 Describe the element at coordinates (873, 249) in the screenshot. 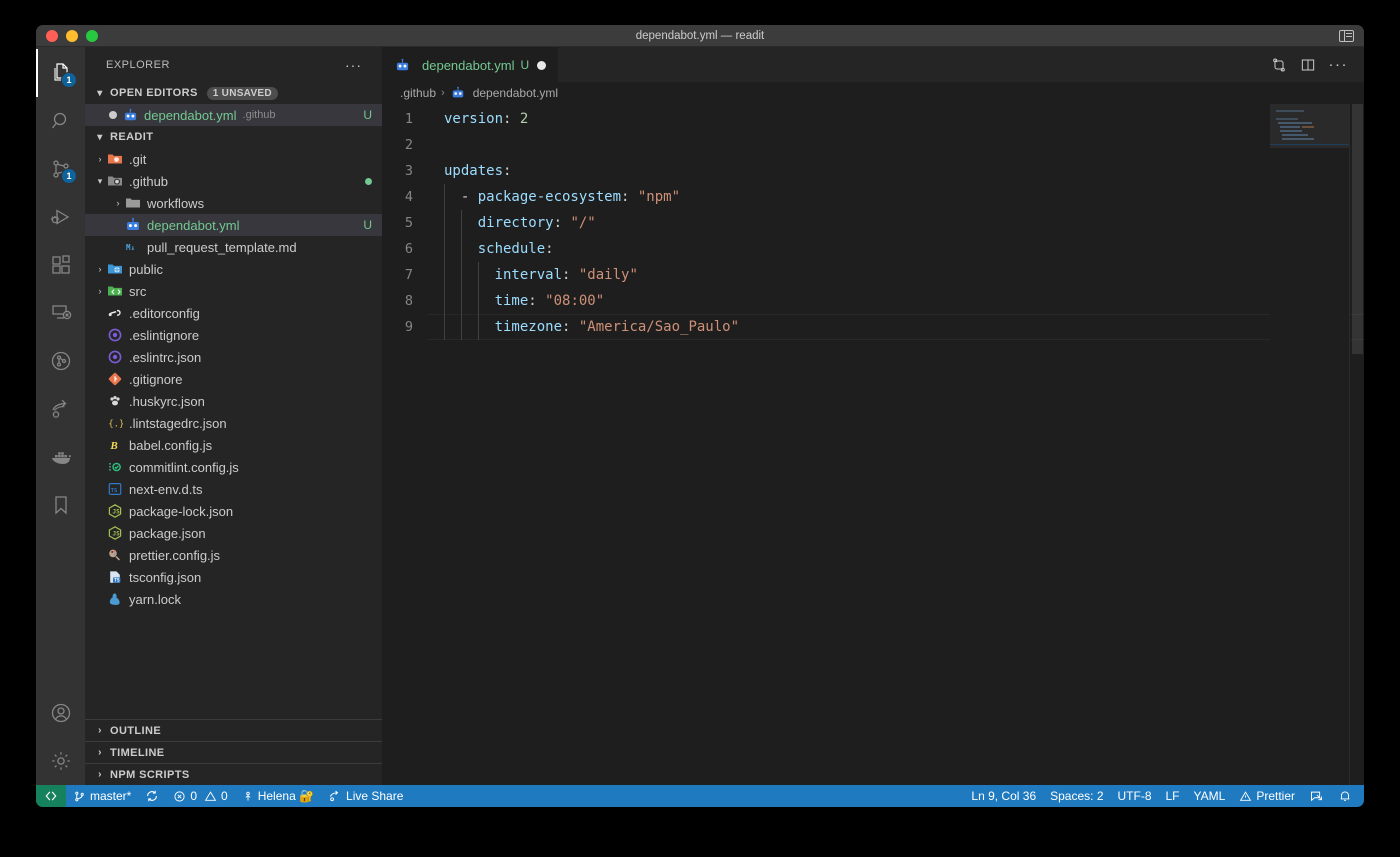

I see `code-line: 6 schedule:` at that location.